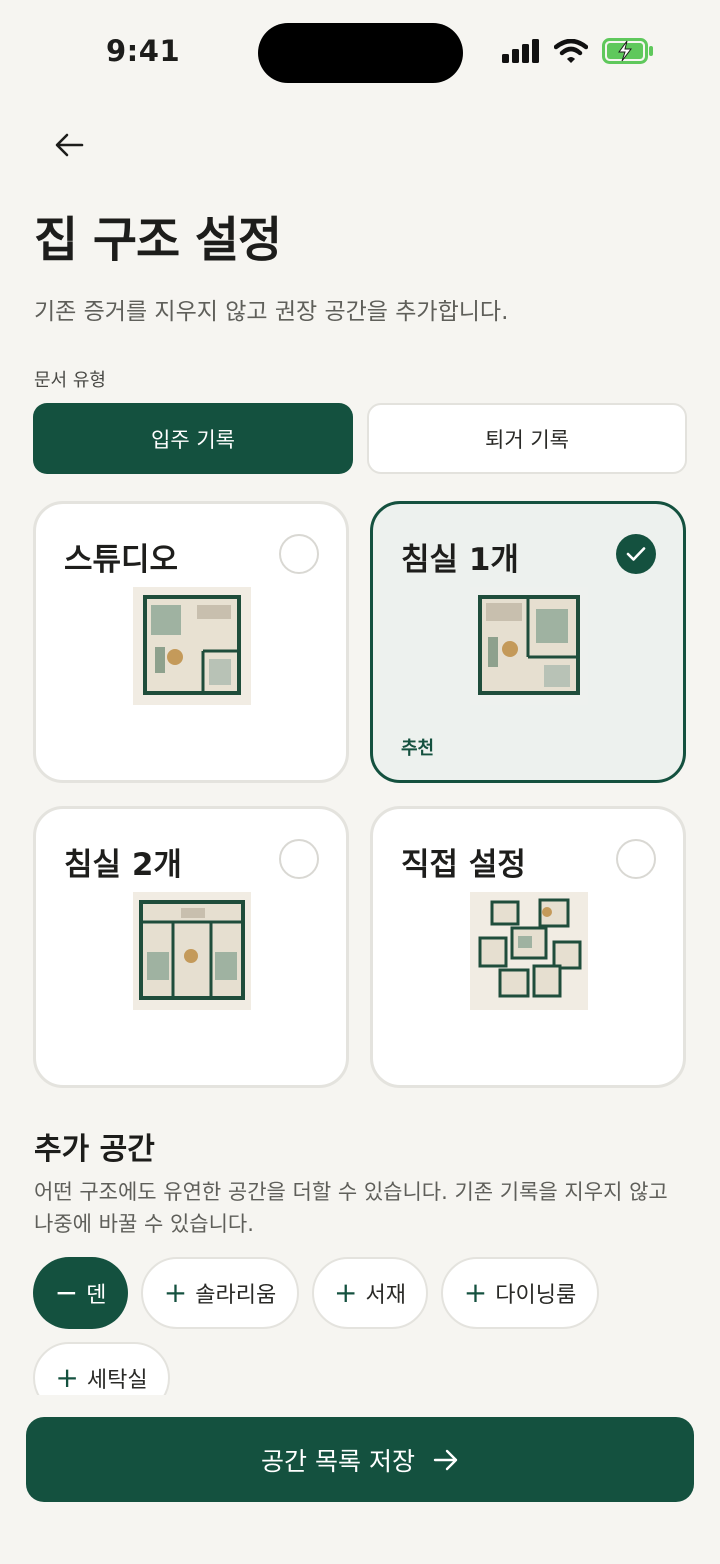  Describe the element at coordinates (627, 51) in the screenshot. I see `battery-charging-icon` at that location.